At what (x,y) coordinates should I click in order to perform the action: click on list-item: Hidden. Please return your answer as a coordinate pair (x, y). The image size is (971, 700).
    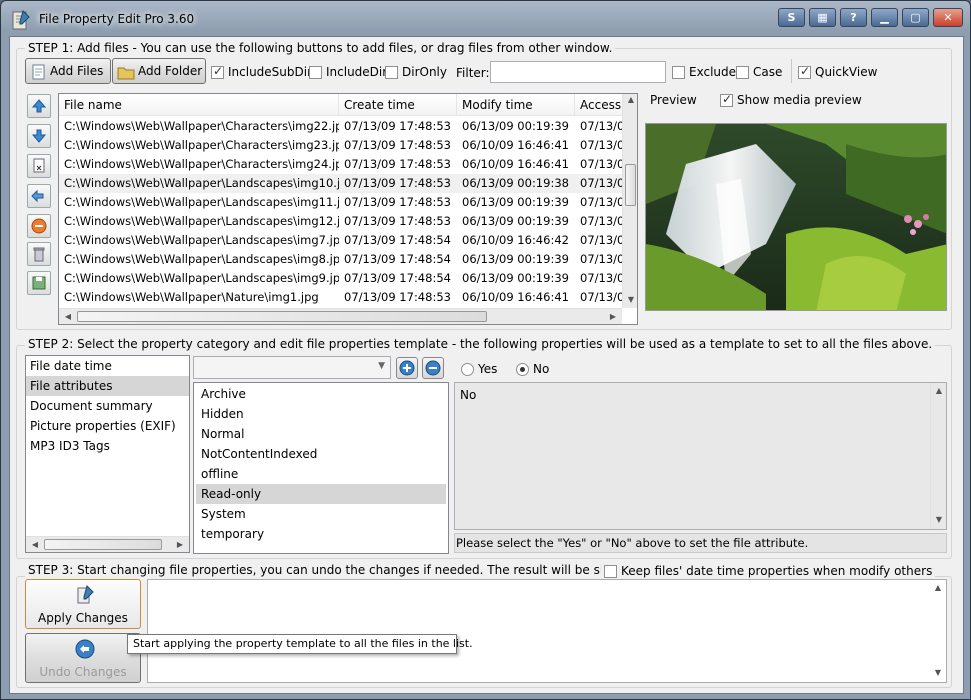
    Looking at the image, I should click on (321, 414).